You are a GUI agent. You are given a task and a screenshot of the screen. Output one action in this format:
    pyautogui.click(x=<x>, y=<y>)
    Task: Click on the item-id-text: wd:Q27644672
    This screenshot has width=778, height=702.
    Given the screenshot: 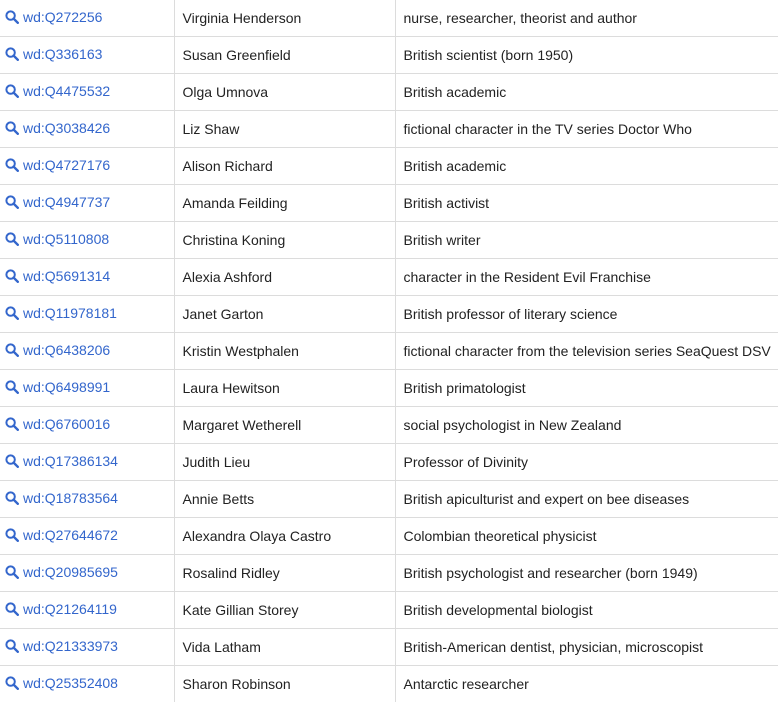 What is the action you would take?
    pyautogui.click(x=70, y=535)
    